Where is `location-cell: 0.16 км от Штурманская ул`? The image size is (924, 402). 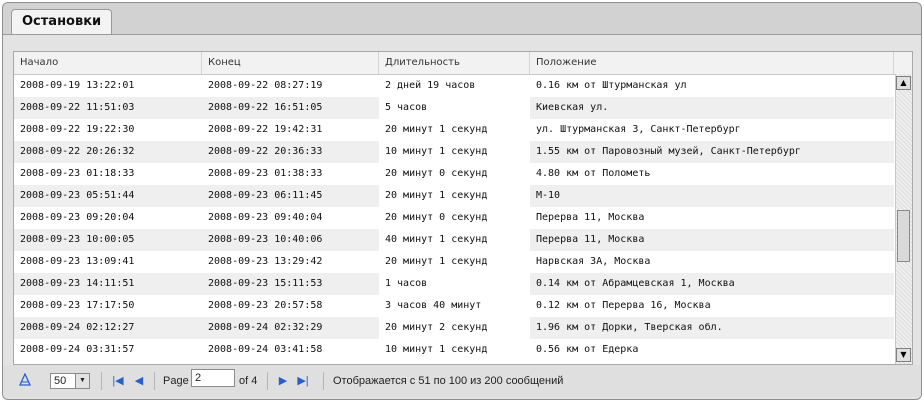 location-cell: 0.16 км от Штурманская ул is located at coordinates (611, 85).